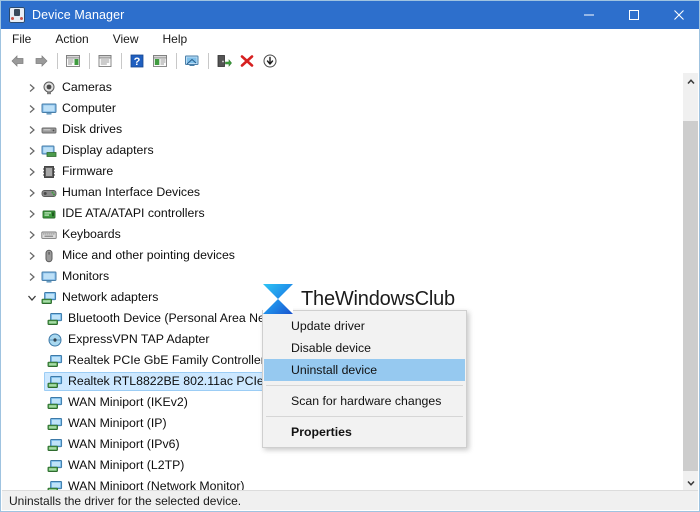 The image size is (700, 512). Describe the element at coordinates (588, 15) in the screenshot. I see `minimize-button` at that location.